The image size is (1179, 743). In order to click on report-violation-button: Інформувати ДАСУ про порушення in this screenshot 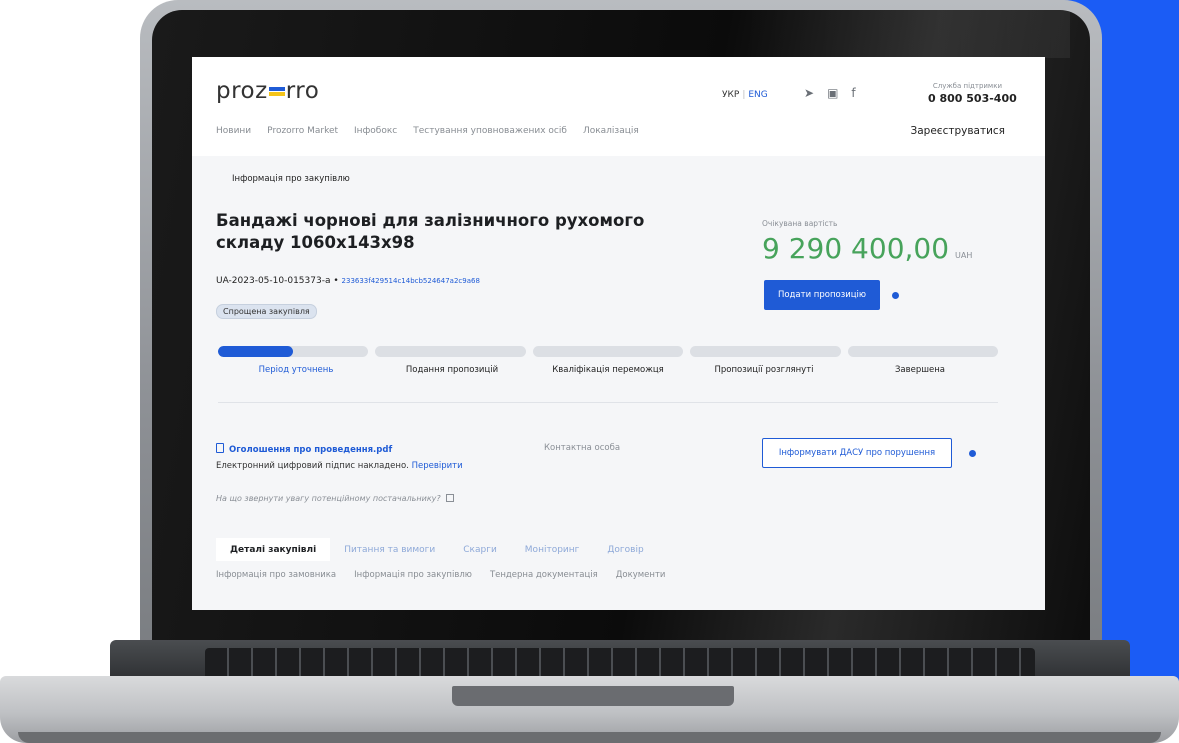, I will do `click(857, 453)`.